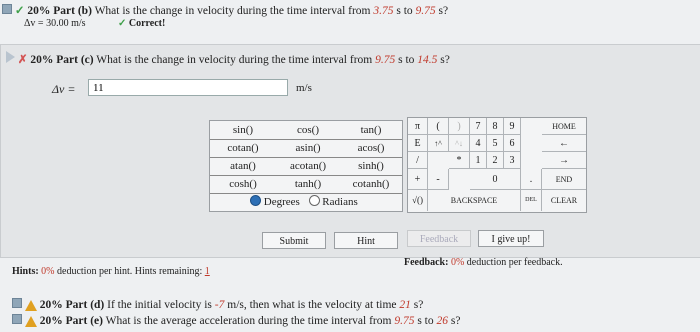 This screenshot has width=700, height=332. I want to click on warning-icon, so click(30, 321).